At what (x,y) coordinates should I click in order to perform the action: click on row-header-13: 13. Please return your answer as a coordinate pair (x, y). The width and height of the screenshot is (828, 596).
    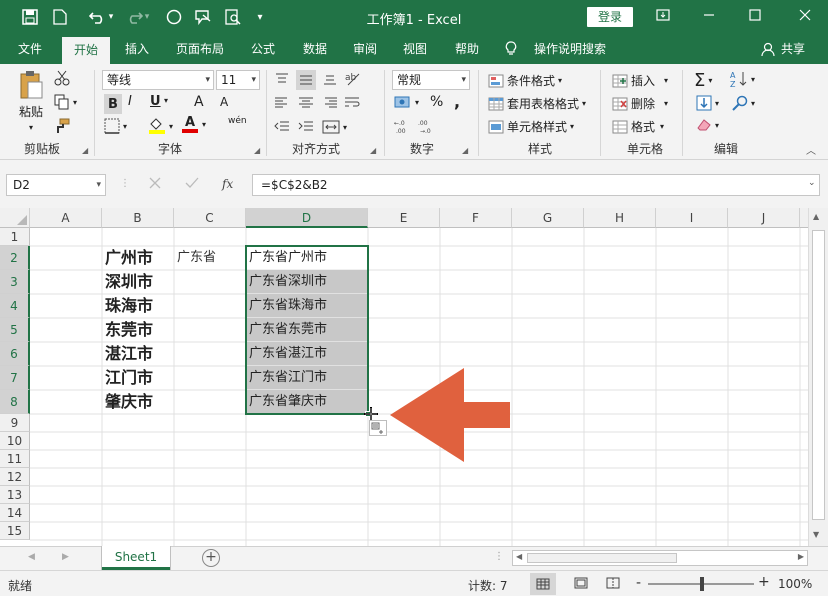
    Looking at the image, I should click on (15, 495).